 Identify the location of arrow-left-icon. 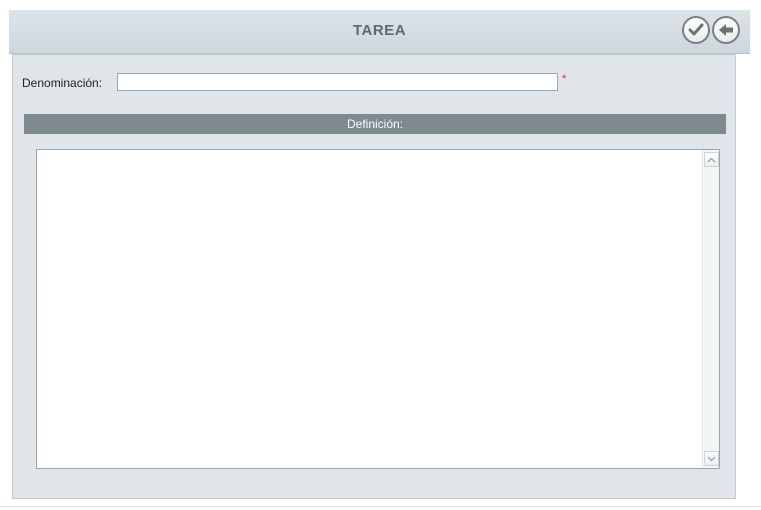
(726, 30).